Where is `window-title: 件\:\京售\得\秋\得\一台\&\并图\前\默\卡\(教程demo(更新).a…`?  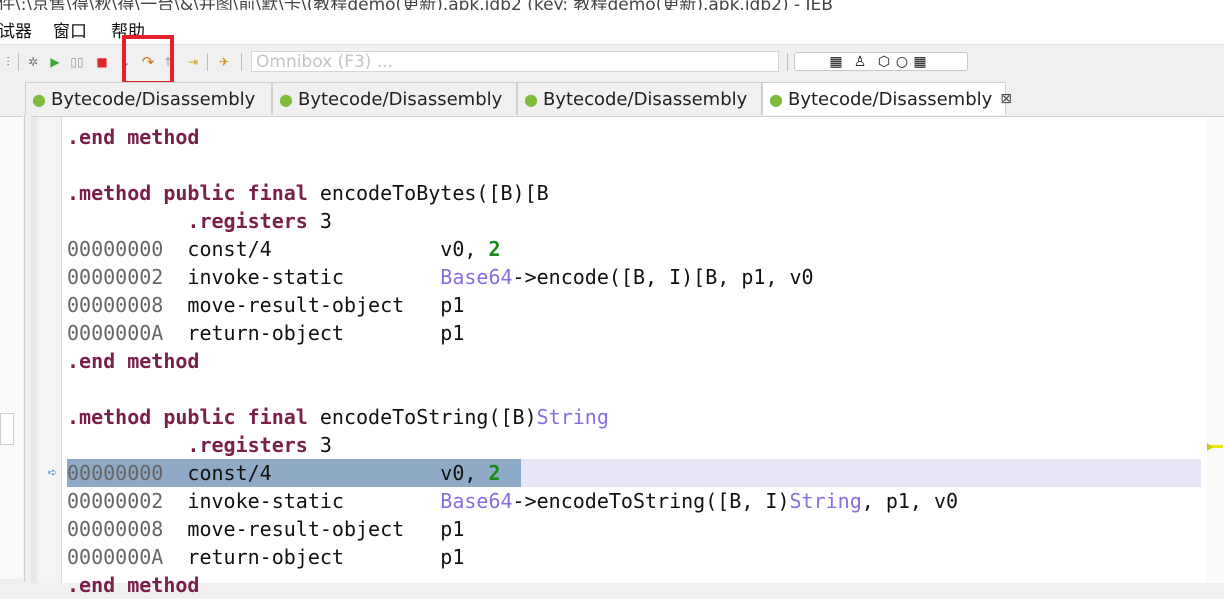
window-title: 件\:\京售\得\秋\得\一台\&\并图\前\默\卡\(教程demo(更新).a… is located at coordinates (416, 5).